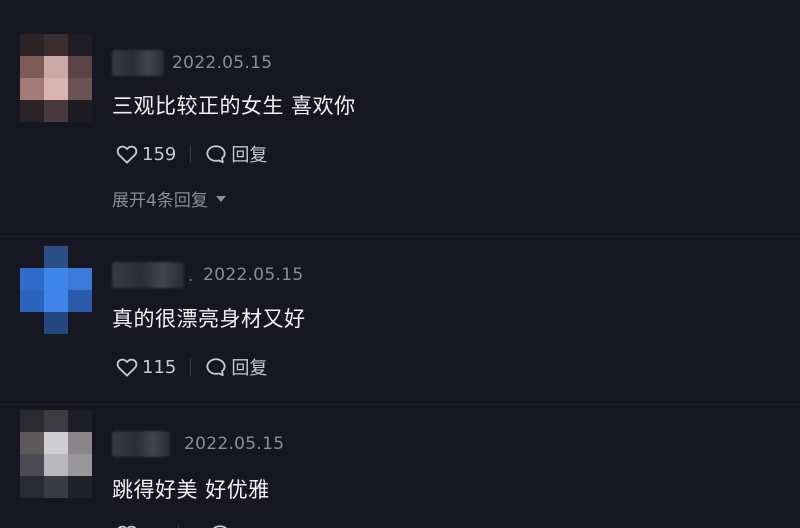 The height and width of the screenshot is (528, 800). I want to click on reply-button, so click(220, 526).